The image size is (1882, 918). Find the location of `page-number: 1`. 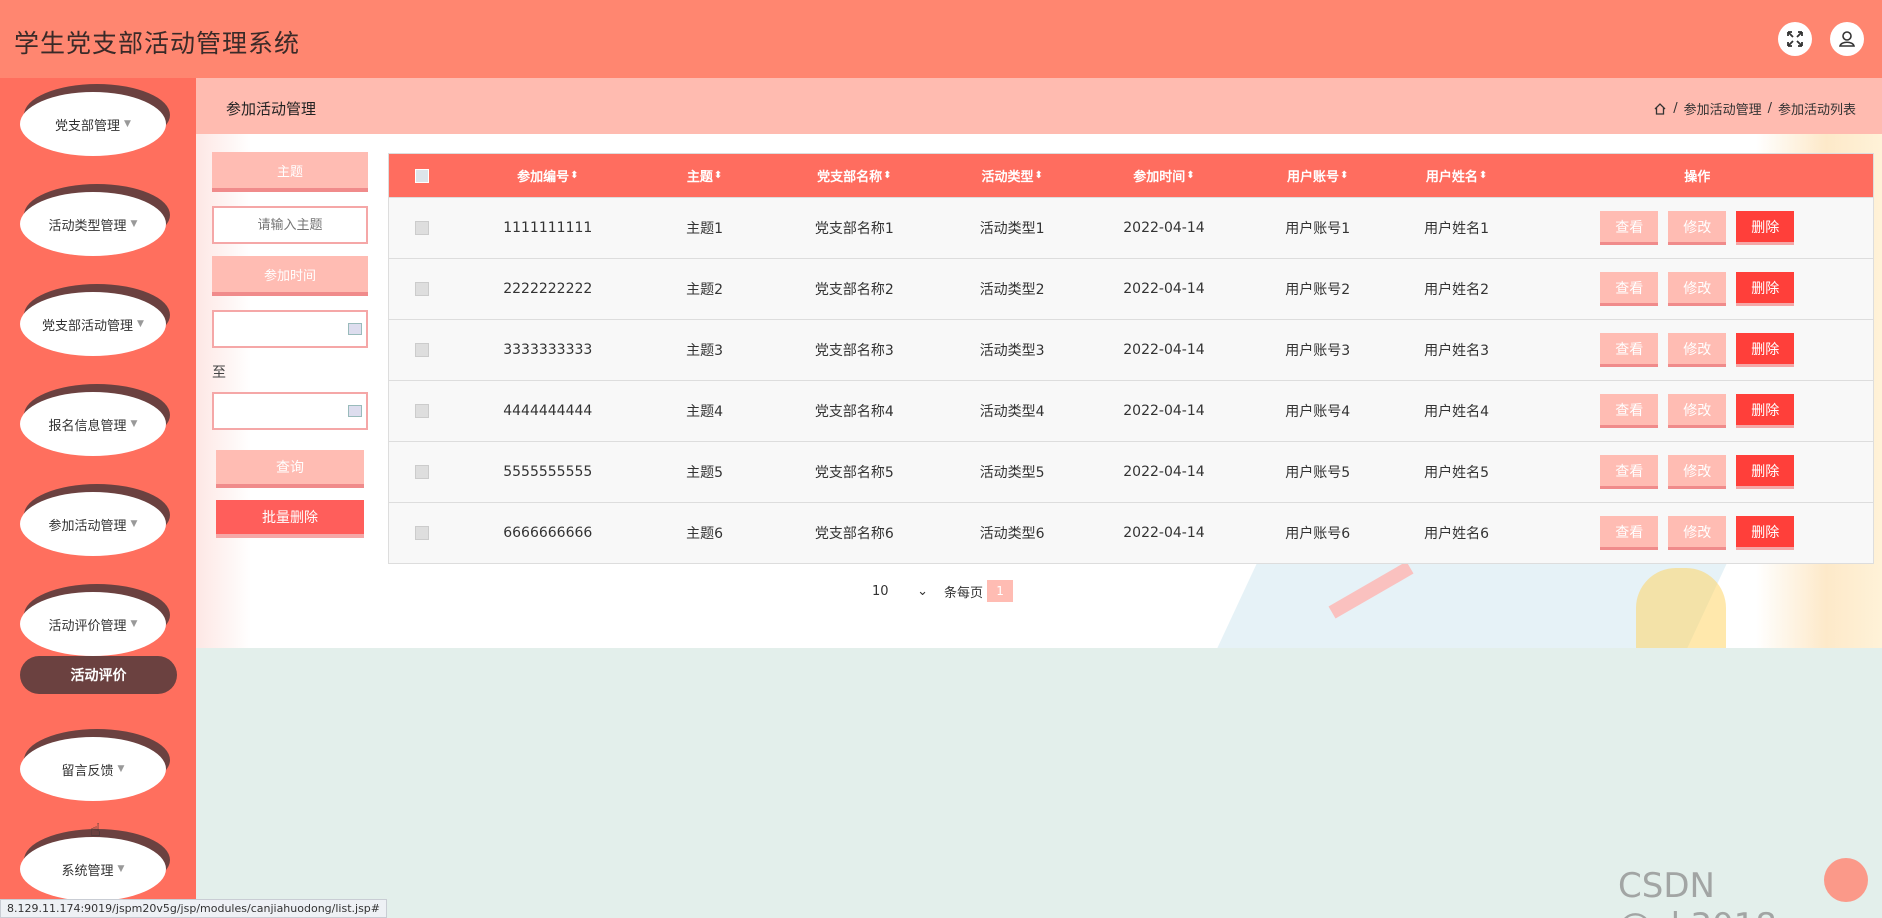

page-number: 1 is located at coordinates (1000, 591).